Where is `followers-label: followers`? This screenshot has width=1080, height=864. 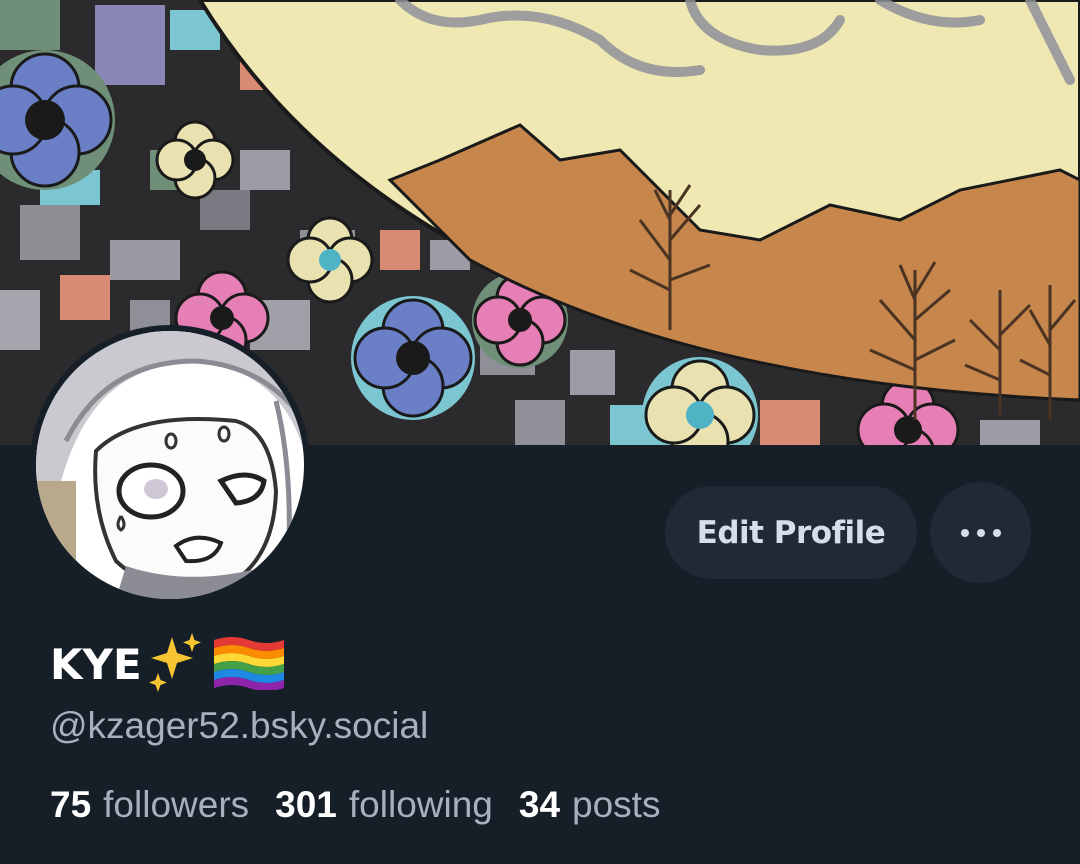 followers-label: followers is located at coordinates (176, 804).